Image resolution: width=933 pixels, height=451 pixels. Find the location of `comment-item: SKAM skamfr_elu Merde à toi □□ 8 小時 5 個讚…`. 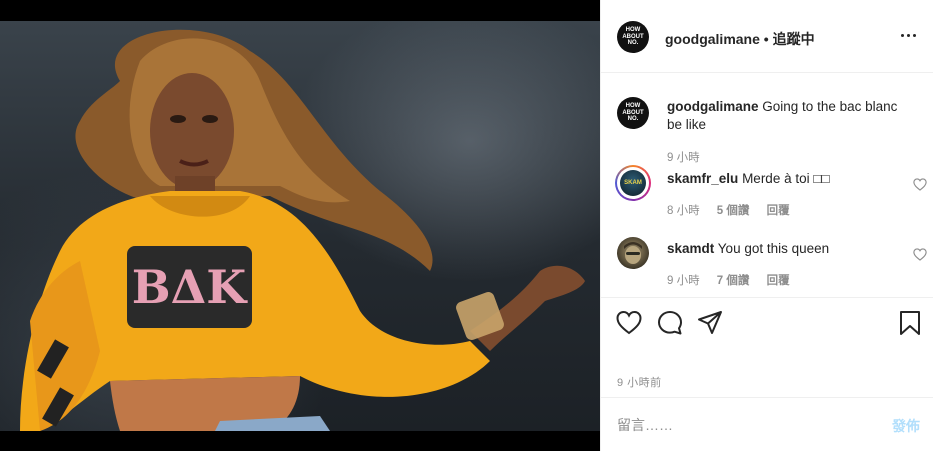

comment-item: SKAM skamfr_elu Merde à toi □□ 8 小時 5 個讚… is located at coordinates (771, 192).